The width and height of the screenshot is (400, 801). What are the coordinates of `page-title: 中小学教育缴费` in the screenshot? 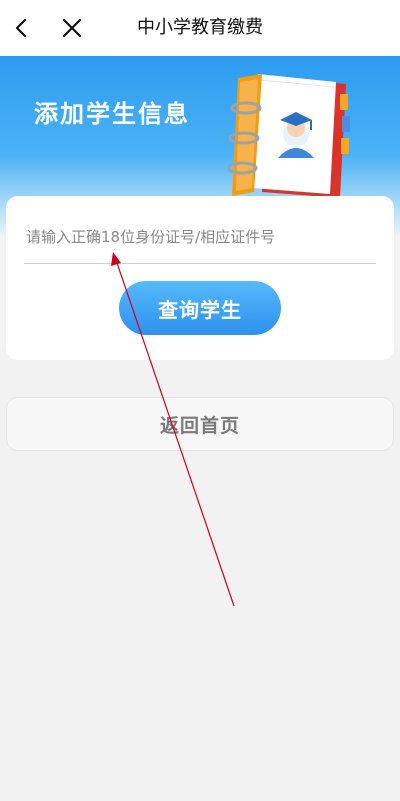 It's located at (200, 27).